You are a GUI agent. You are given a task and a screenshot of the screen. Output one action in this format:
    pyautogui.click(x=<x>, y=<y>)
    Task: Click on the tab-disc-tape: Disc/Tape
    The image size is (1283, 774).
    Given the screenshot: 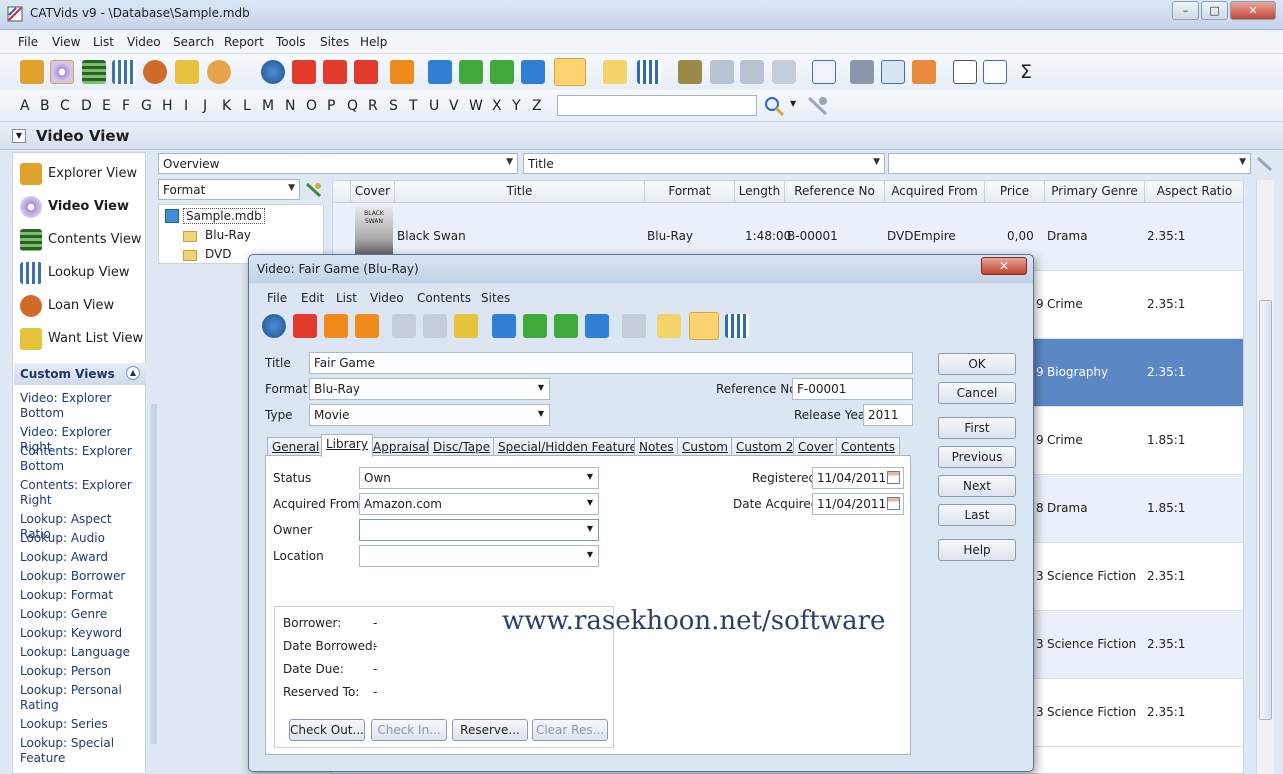 What is the action you would take?
    pyautogui.click(x=462, y=447)
    